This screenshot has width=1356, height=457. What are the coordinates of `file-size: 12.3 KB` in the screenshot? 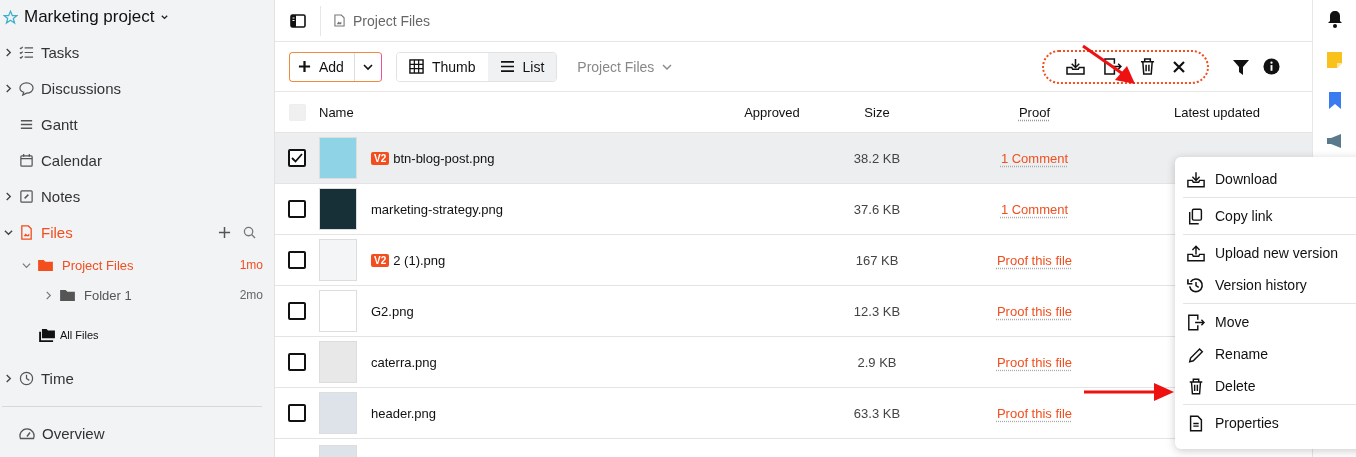 It's located at (877, 311).